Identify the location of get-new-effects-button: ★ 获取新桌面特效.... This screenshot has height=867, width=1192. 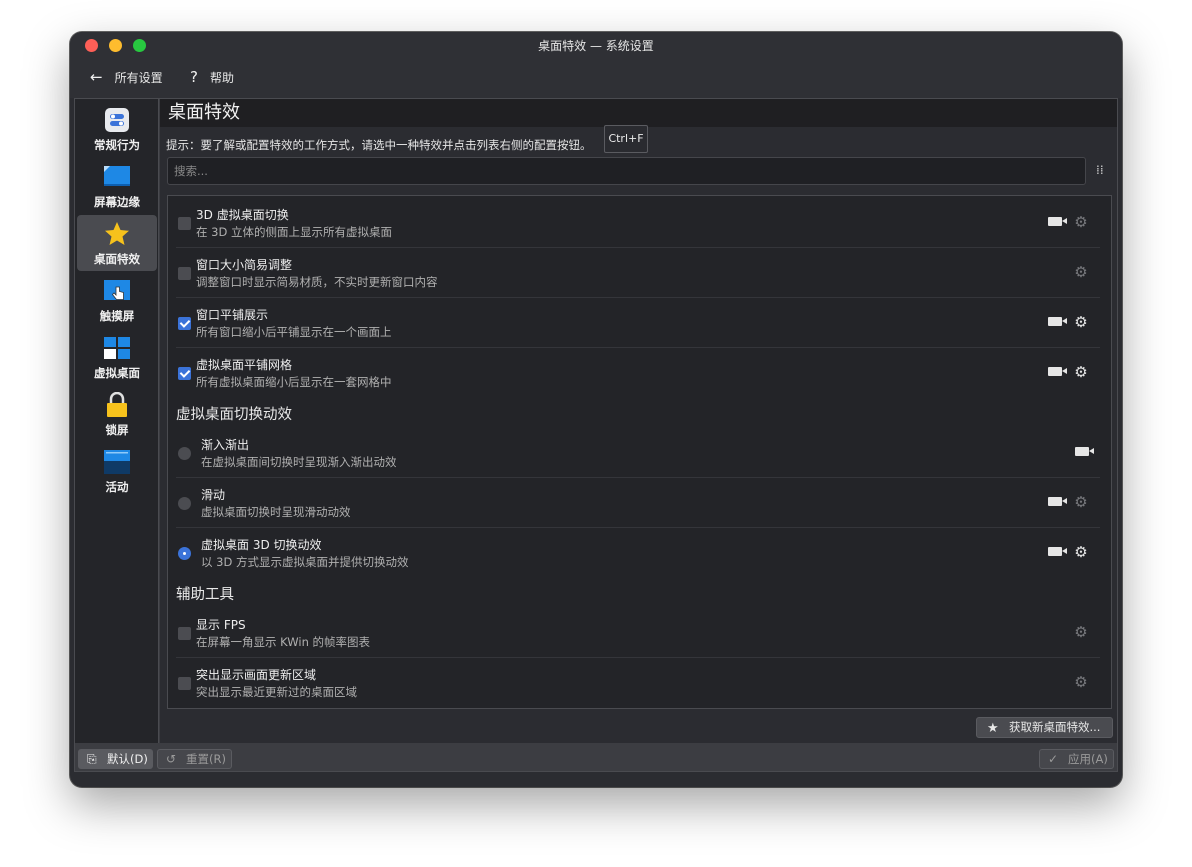
(1044, 727).